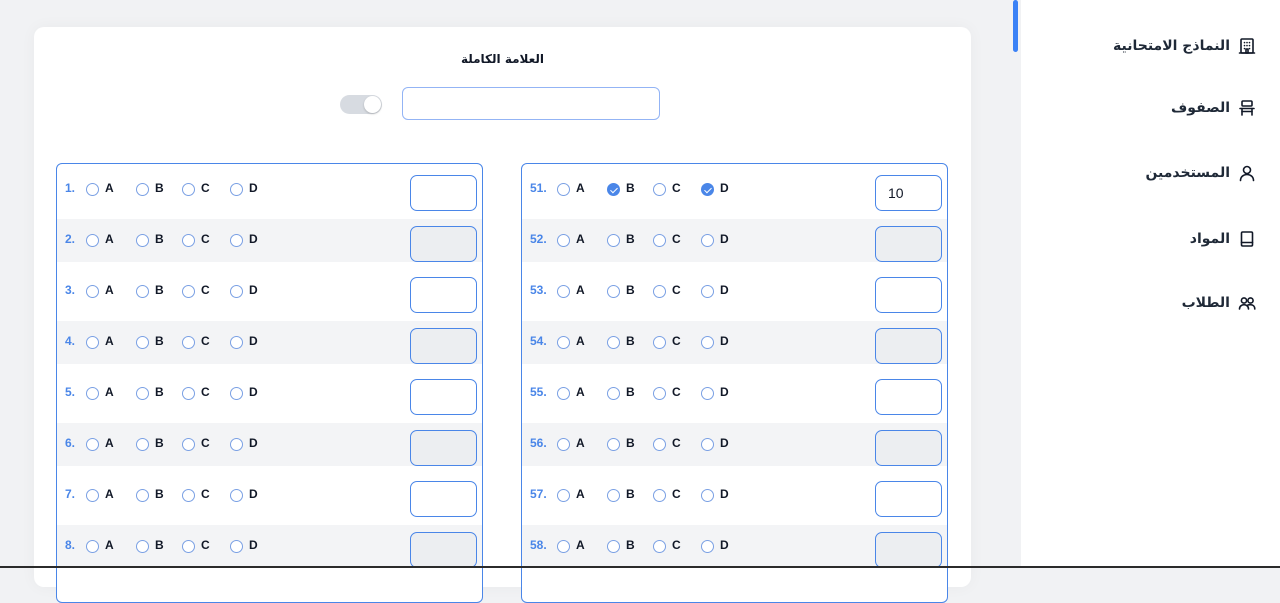 Image resolution: width=1280 pixels, height=603 pixels. I want to click on sidebar-item-classes: الصفوف, so click(1213, 108).